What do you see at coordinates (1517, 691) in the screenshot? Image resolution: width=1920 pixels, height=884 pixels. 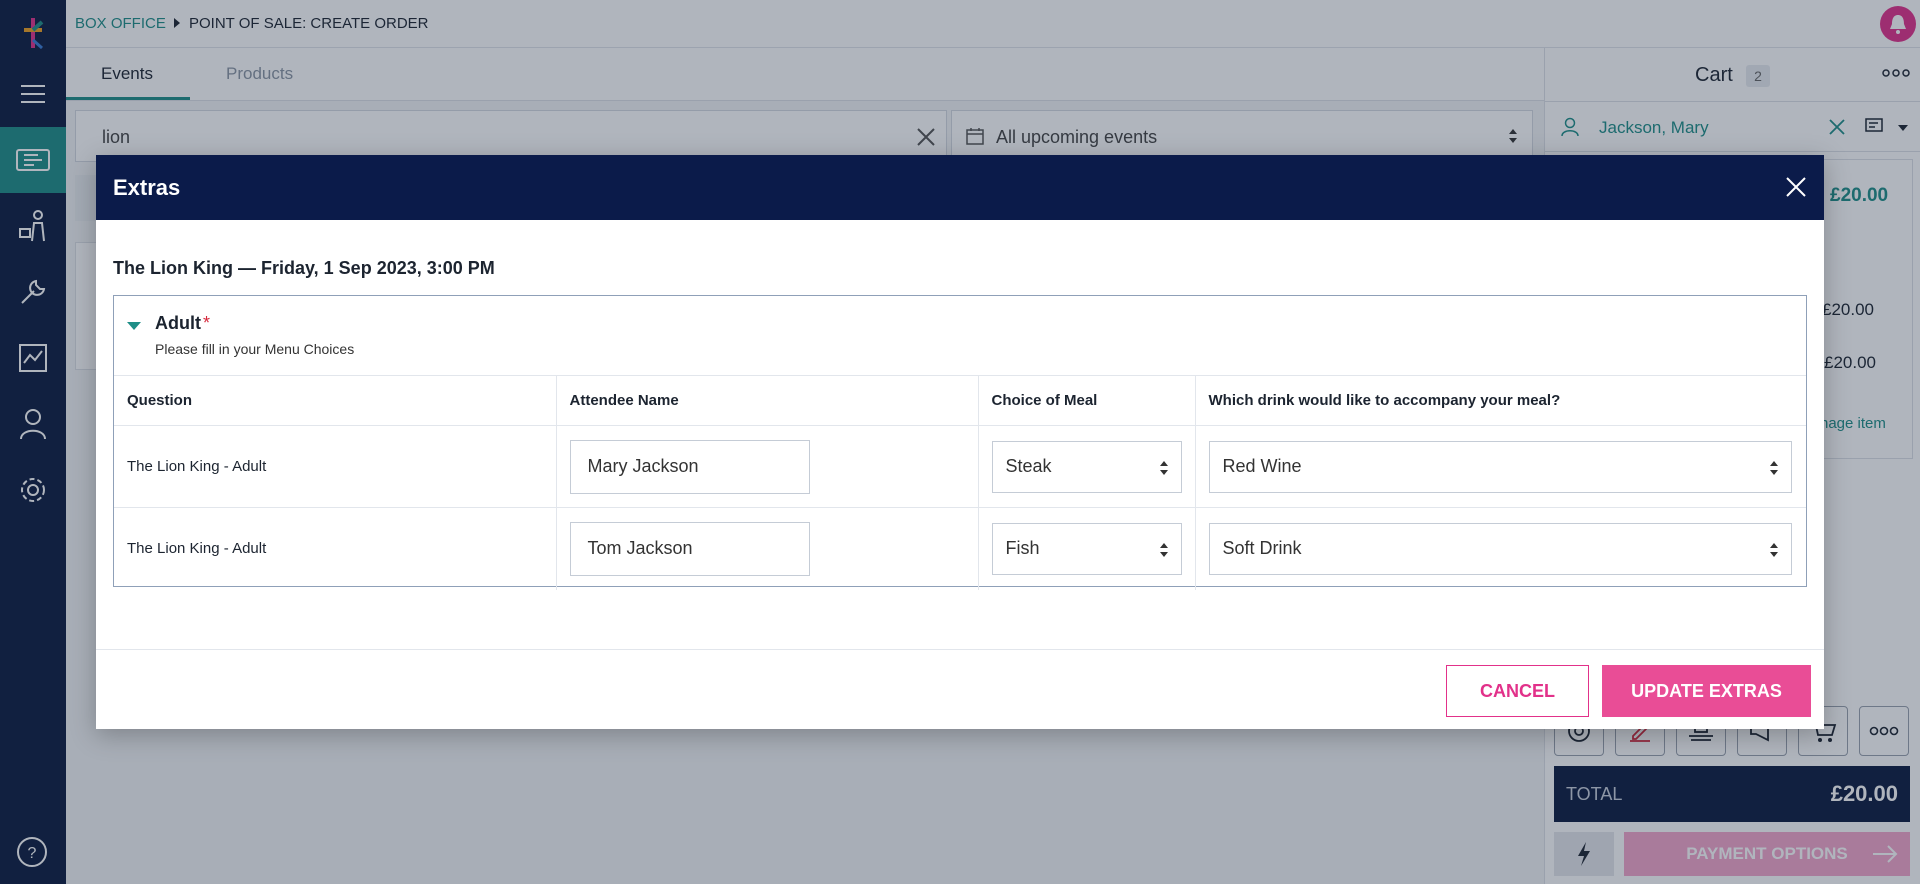 I see `cancel-button: CANCEL` at bounding box center [1517, 691].